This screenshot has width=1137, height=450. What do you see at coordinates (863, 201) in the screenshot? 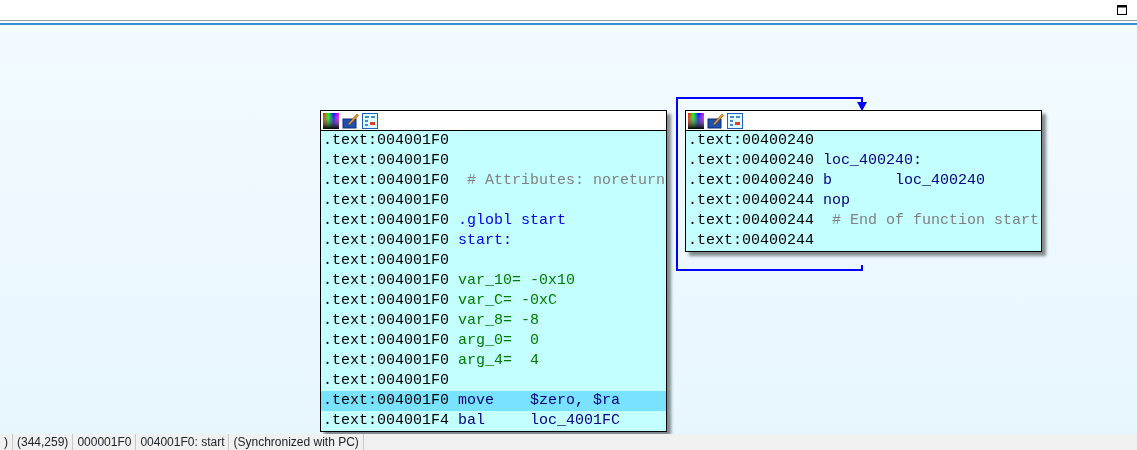
I see `code-line: .text:00400244 nop` at bounding box center [863, 201].